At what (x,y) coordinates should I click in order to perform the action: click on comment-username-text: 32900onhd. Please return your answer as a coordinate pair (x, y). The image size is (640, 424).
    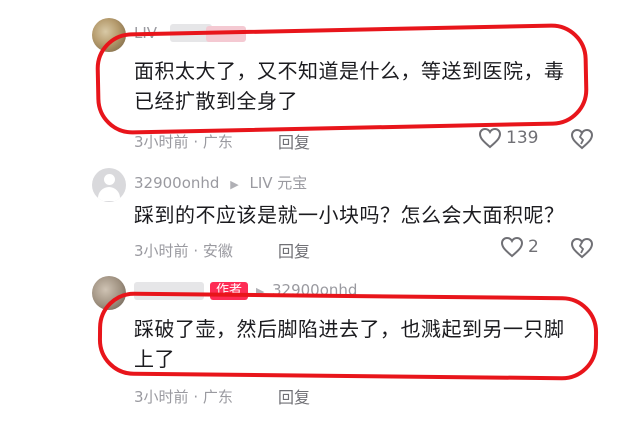
    Looking at the image, I should click on (177, 183).